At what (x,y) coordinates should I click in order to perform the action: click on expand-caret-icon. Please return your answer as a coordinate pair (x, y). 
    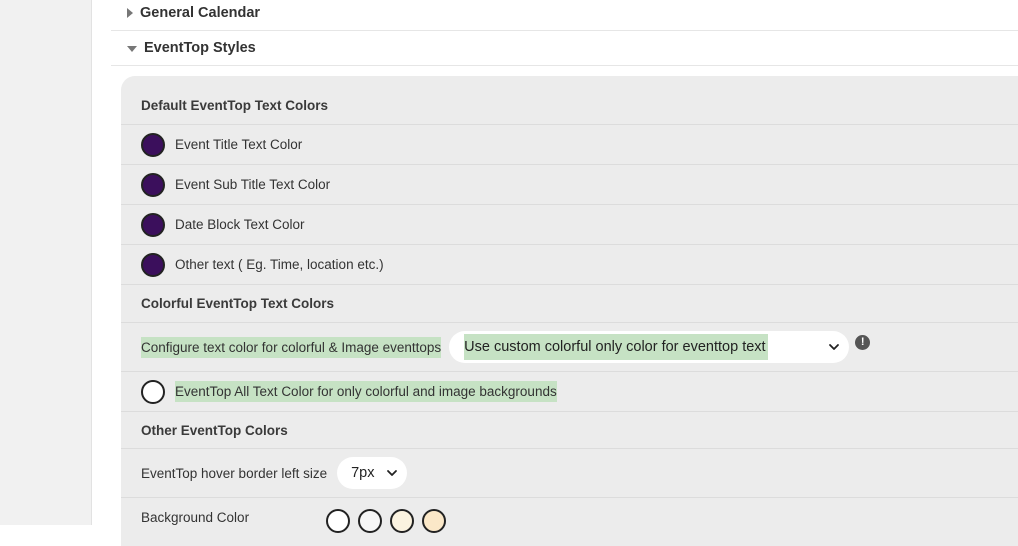
    Looking at the image, I should click on (130, 13).